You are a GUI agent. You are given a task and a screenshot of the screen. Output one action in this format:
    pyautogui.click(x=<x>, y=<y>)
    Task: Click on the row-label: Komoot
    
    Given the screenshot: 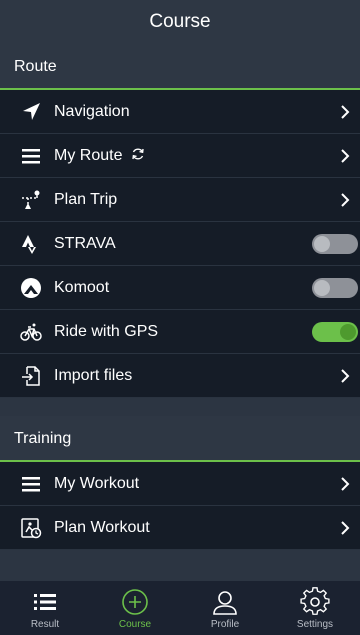 What is the action you would take?
    pyautogui.click(x=82, y=287)
    